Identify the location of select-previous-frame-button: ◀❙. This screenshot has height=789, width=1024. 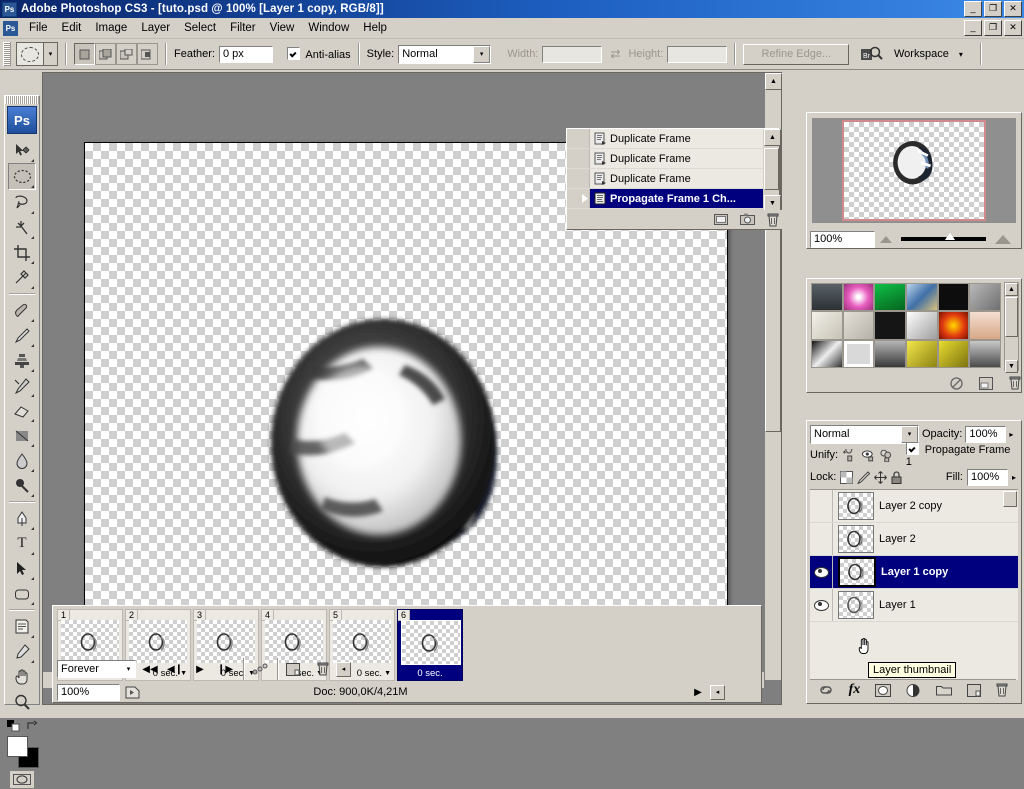
(175, 669).